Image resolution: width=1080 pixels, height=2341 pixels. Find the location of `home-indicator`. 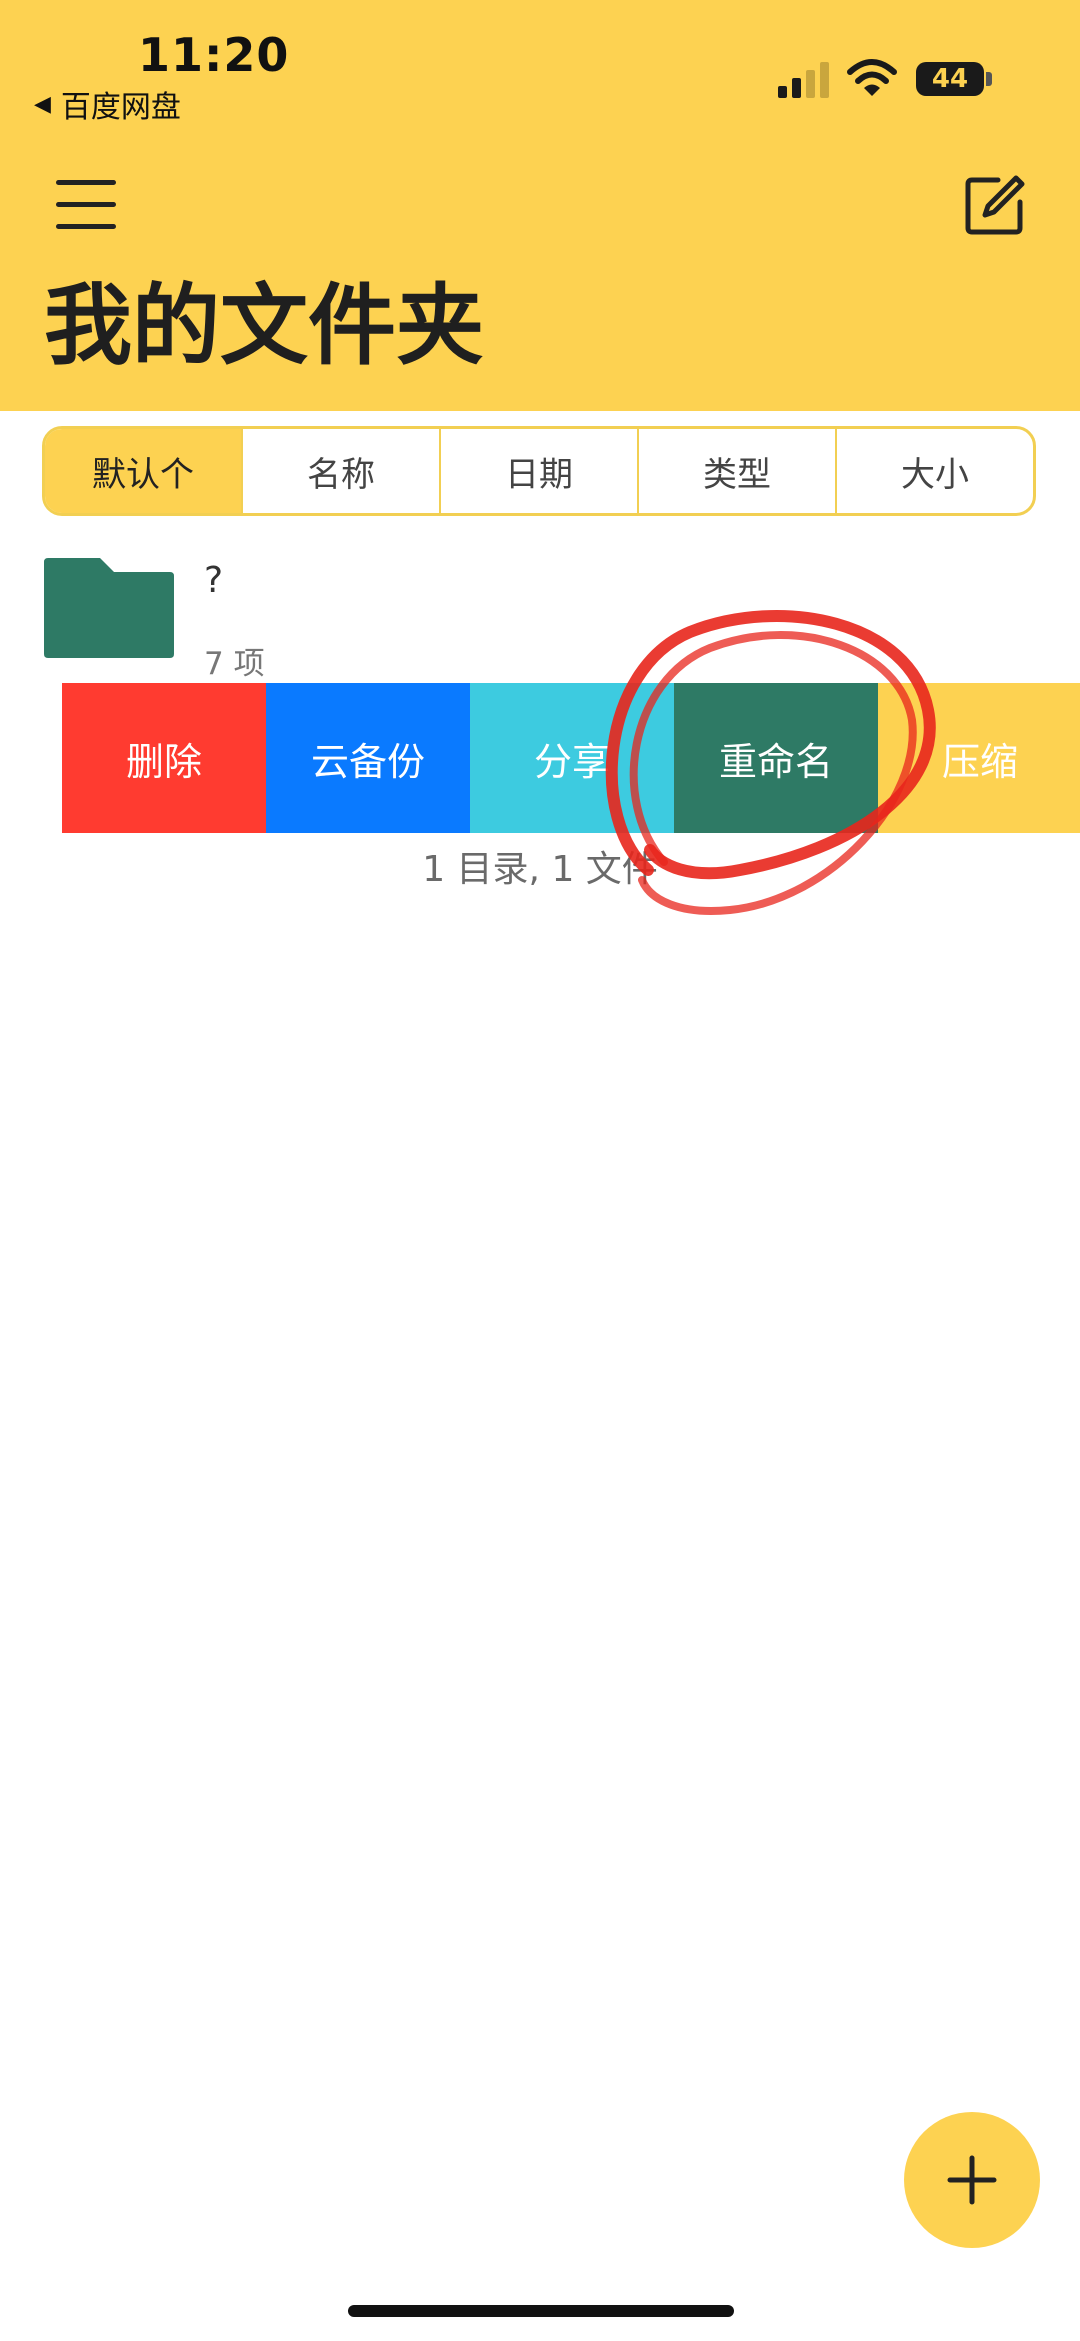

home-indicator is located at coordinates (541, 2311).